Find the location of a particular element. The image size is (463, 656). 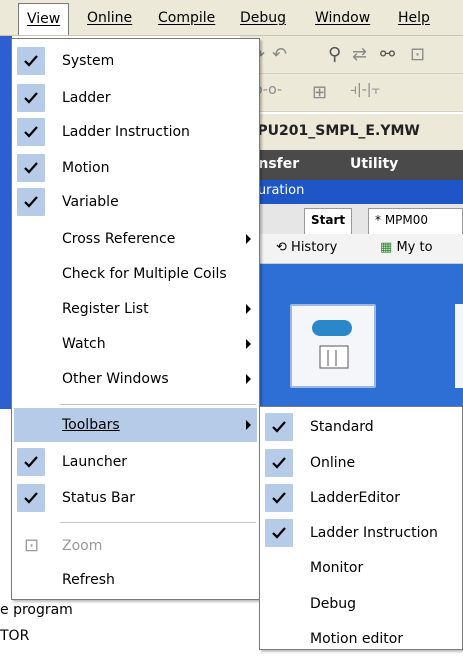

menu-item-label: Check for Multiple Coils is located at coordinates (144, 274).